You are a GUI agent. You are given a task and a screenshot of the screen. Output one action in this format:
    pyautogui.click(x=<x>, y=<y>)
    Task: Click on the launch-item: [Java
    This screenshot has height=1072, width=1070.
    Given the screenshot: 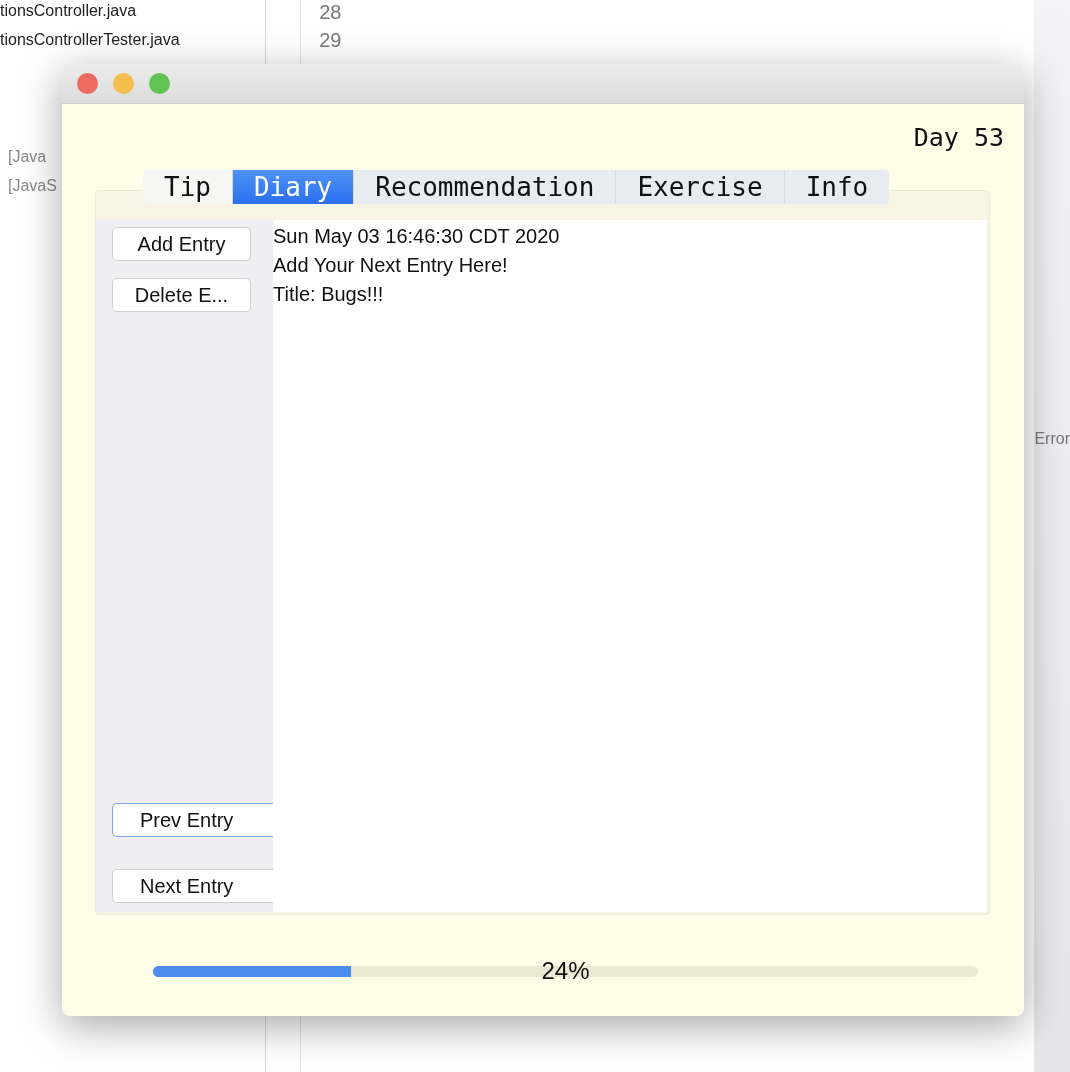 What is the action you would take?
    pyautogui.click(x=27, y=156)
    